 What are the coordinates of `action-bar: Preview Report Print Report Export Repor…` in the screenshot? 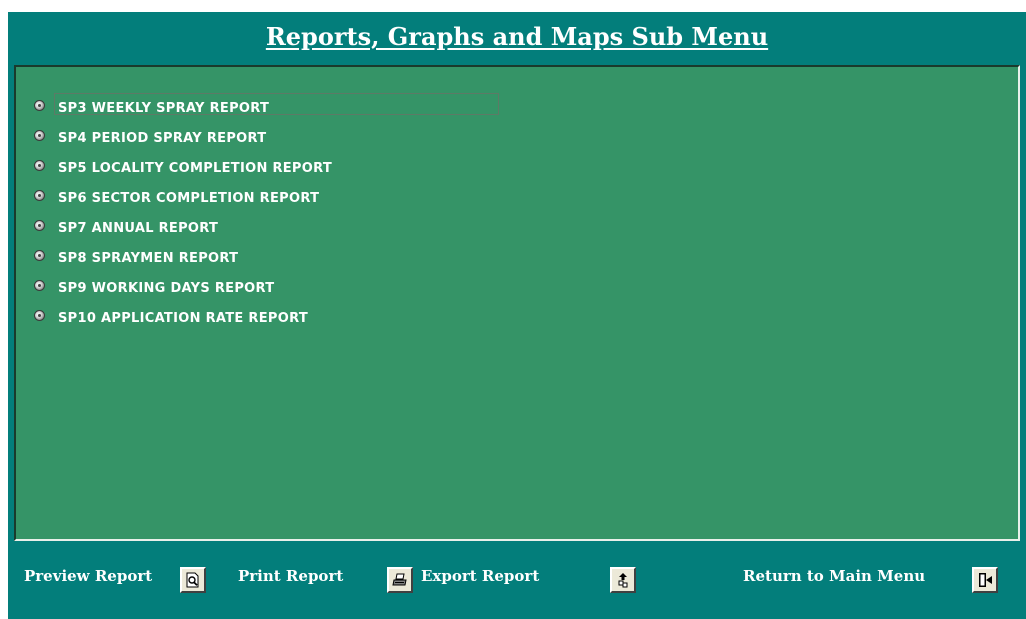 It's located at (517, 580).